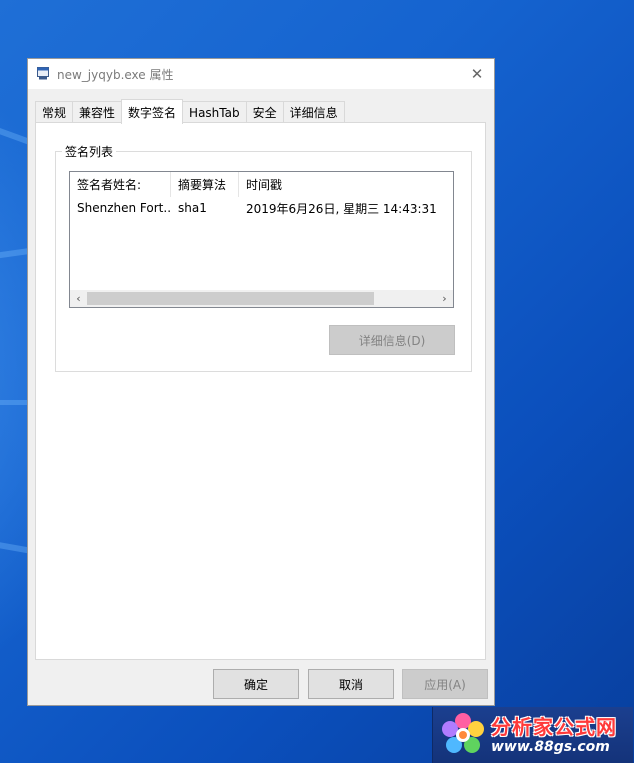 The image size is (634, 763). I want to click on tab-strip: 常规 兼容性 数字签名 HashTab 安全 详细信息, so click(190, 111).